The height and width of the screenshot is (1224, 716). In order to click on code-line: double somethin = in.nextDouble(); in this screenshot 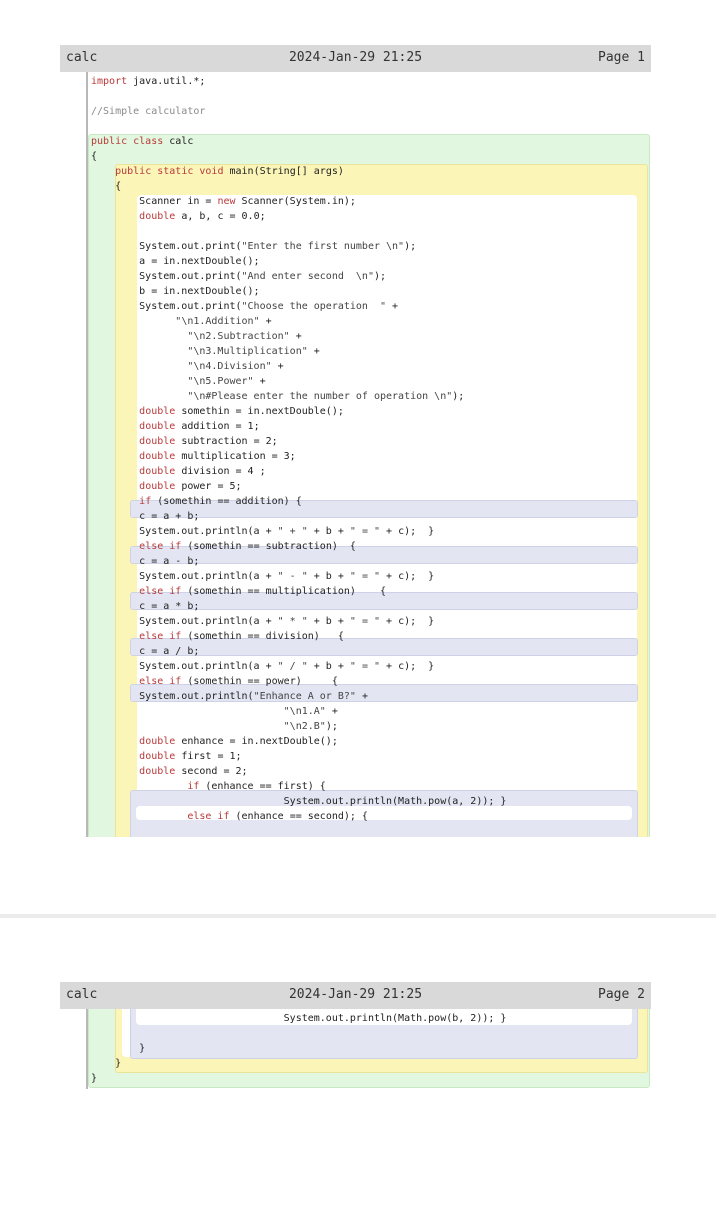, I will do `click(241, 411)`.